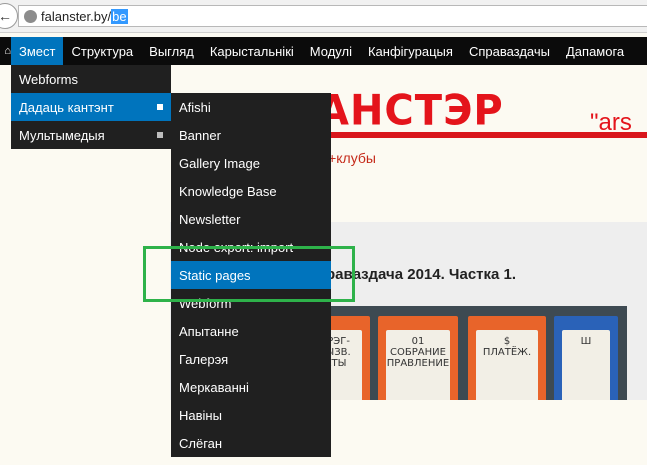 The height and width of the screenshot is (465, 647). Describe the element at coordinates (251, 219) in the screenshot. I see `submenu-item-newsletter: Newsletter` at that location.